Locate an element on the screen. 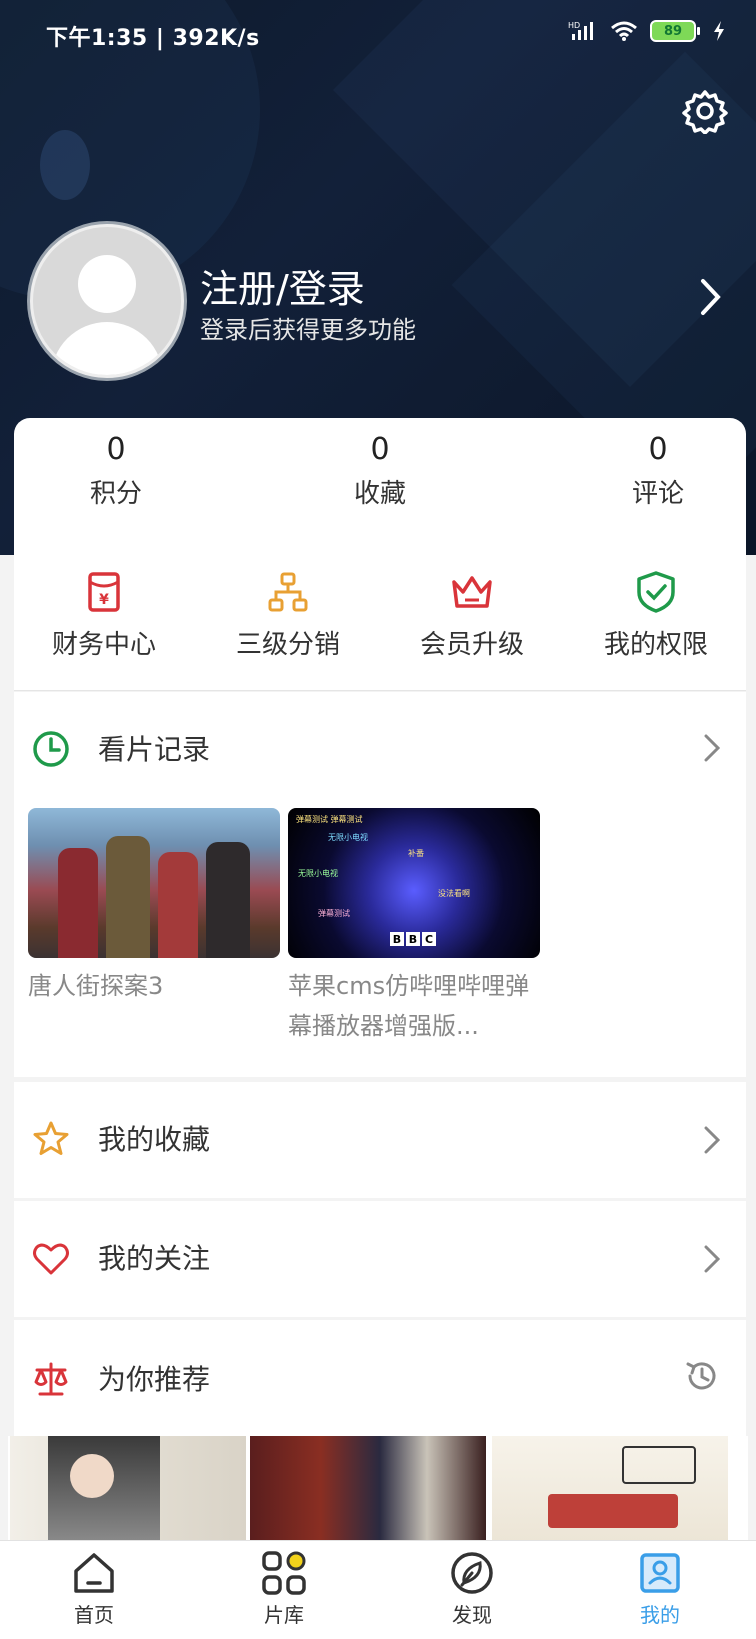 The width and height of the screenshot is (756, 1639). nav-label: 我的 is located at coordinates (660, 1615).